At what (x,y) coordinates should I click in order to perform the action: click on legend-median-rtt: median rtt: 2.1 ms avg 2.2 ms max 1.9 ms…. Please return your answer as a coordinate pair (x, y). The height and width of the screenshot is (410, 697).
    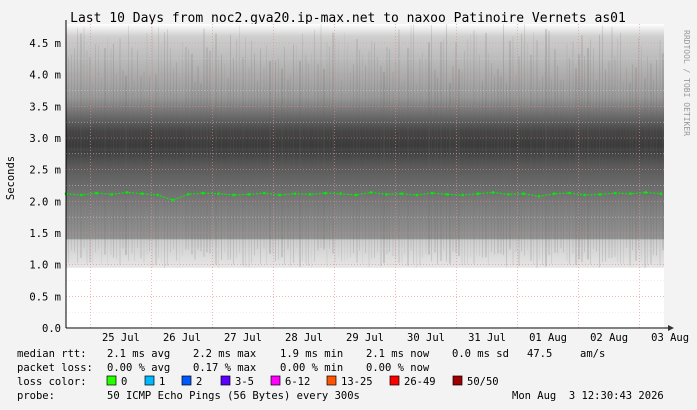
    Looking at the image, I should click on (311, 354).